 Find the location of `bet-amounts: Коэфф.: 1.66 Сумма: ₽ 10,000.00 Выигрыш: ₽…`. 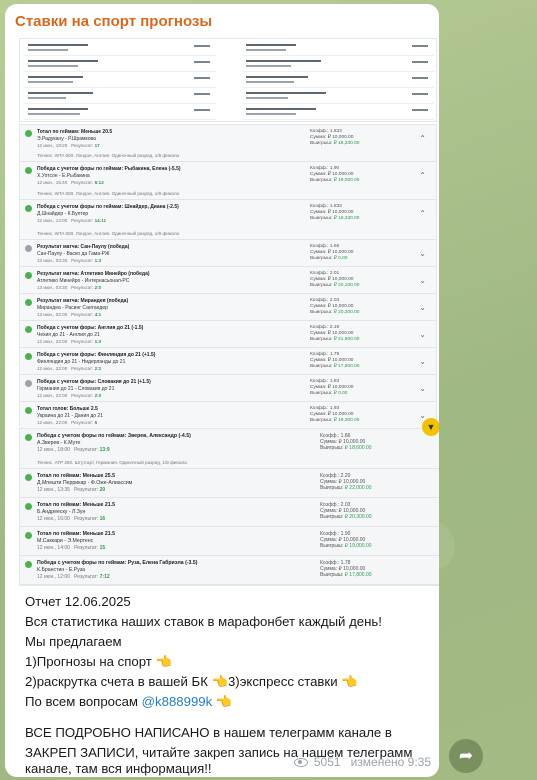

bet-amounts: Коэфф.: 1.66 Сумма: ₽ 10,000.00 Выигрыш: ₽… is located at coordinates (331, 253).